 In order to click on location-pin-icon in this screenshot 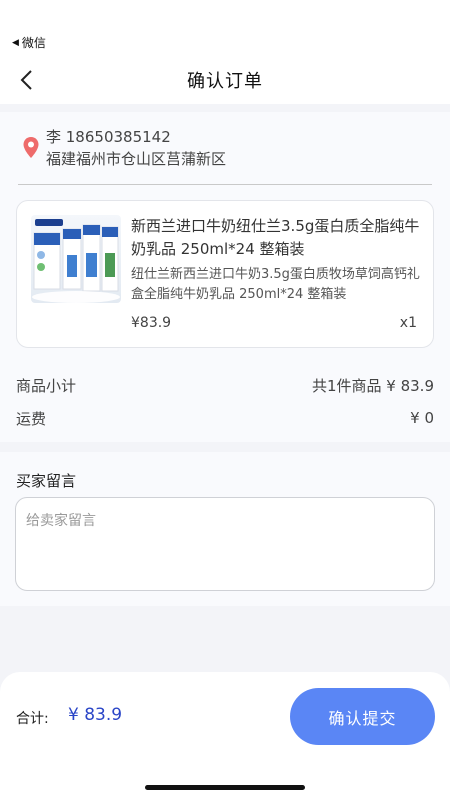, I will do `click(31, 147)`.